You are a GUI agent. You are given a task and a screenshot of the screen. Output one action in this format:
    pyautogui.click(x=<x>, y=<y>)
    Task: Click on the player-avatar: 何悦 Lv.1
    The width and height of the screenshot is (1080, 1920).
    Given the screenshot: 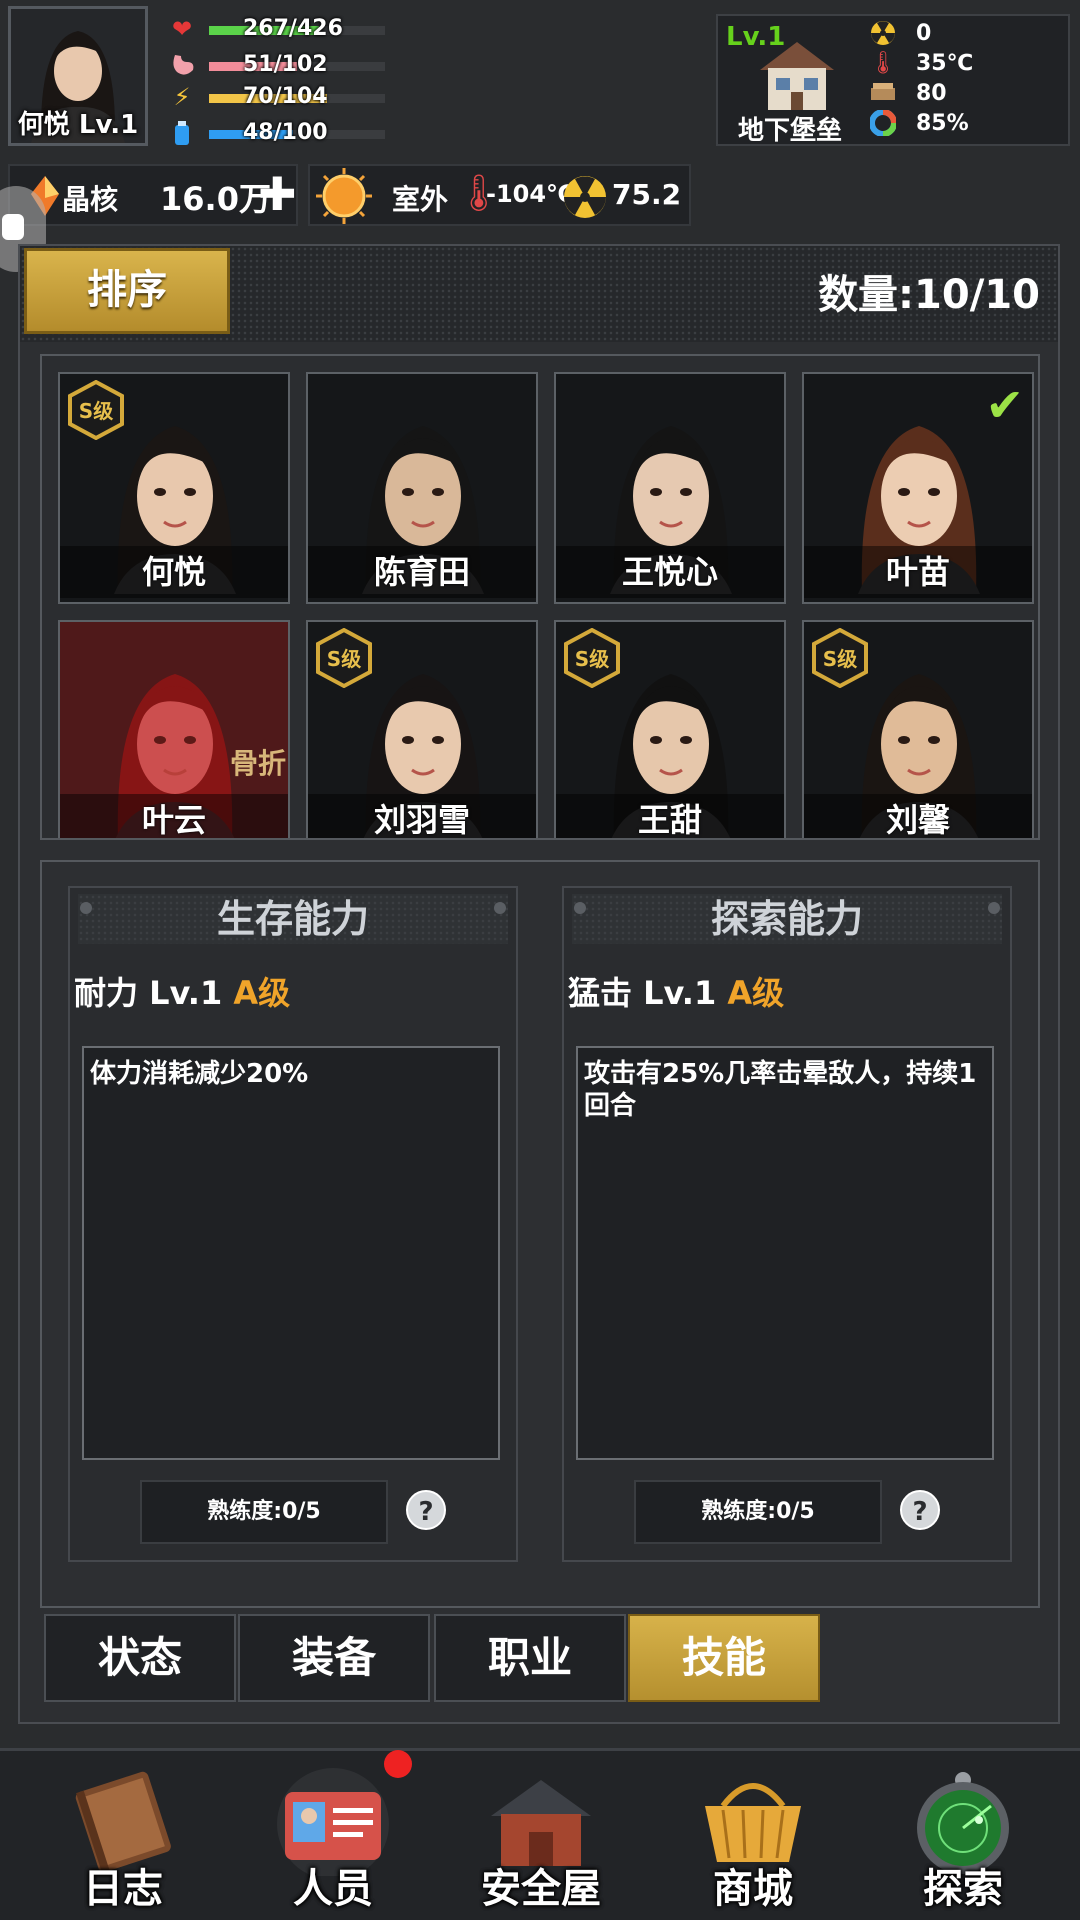 What is the action you would take?
    pyautogui.click(x=78, y=76)
    